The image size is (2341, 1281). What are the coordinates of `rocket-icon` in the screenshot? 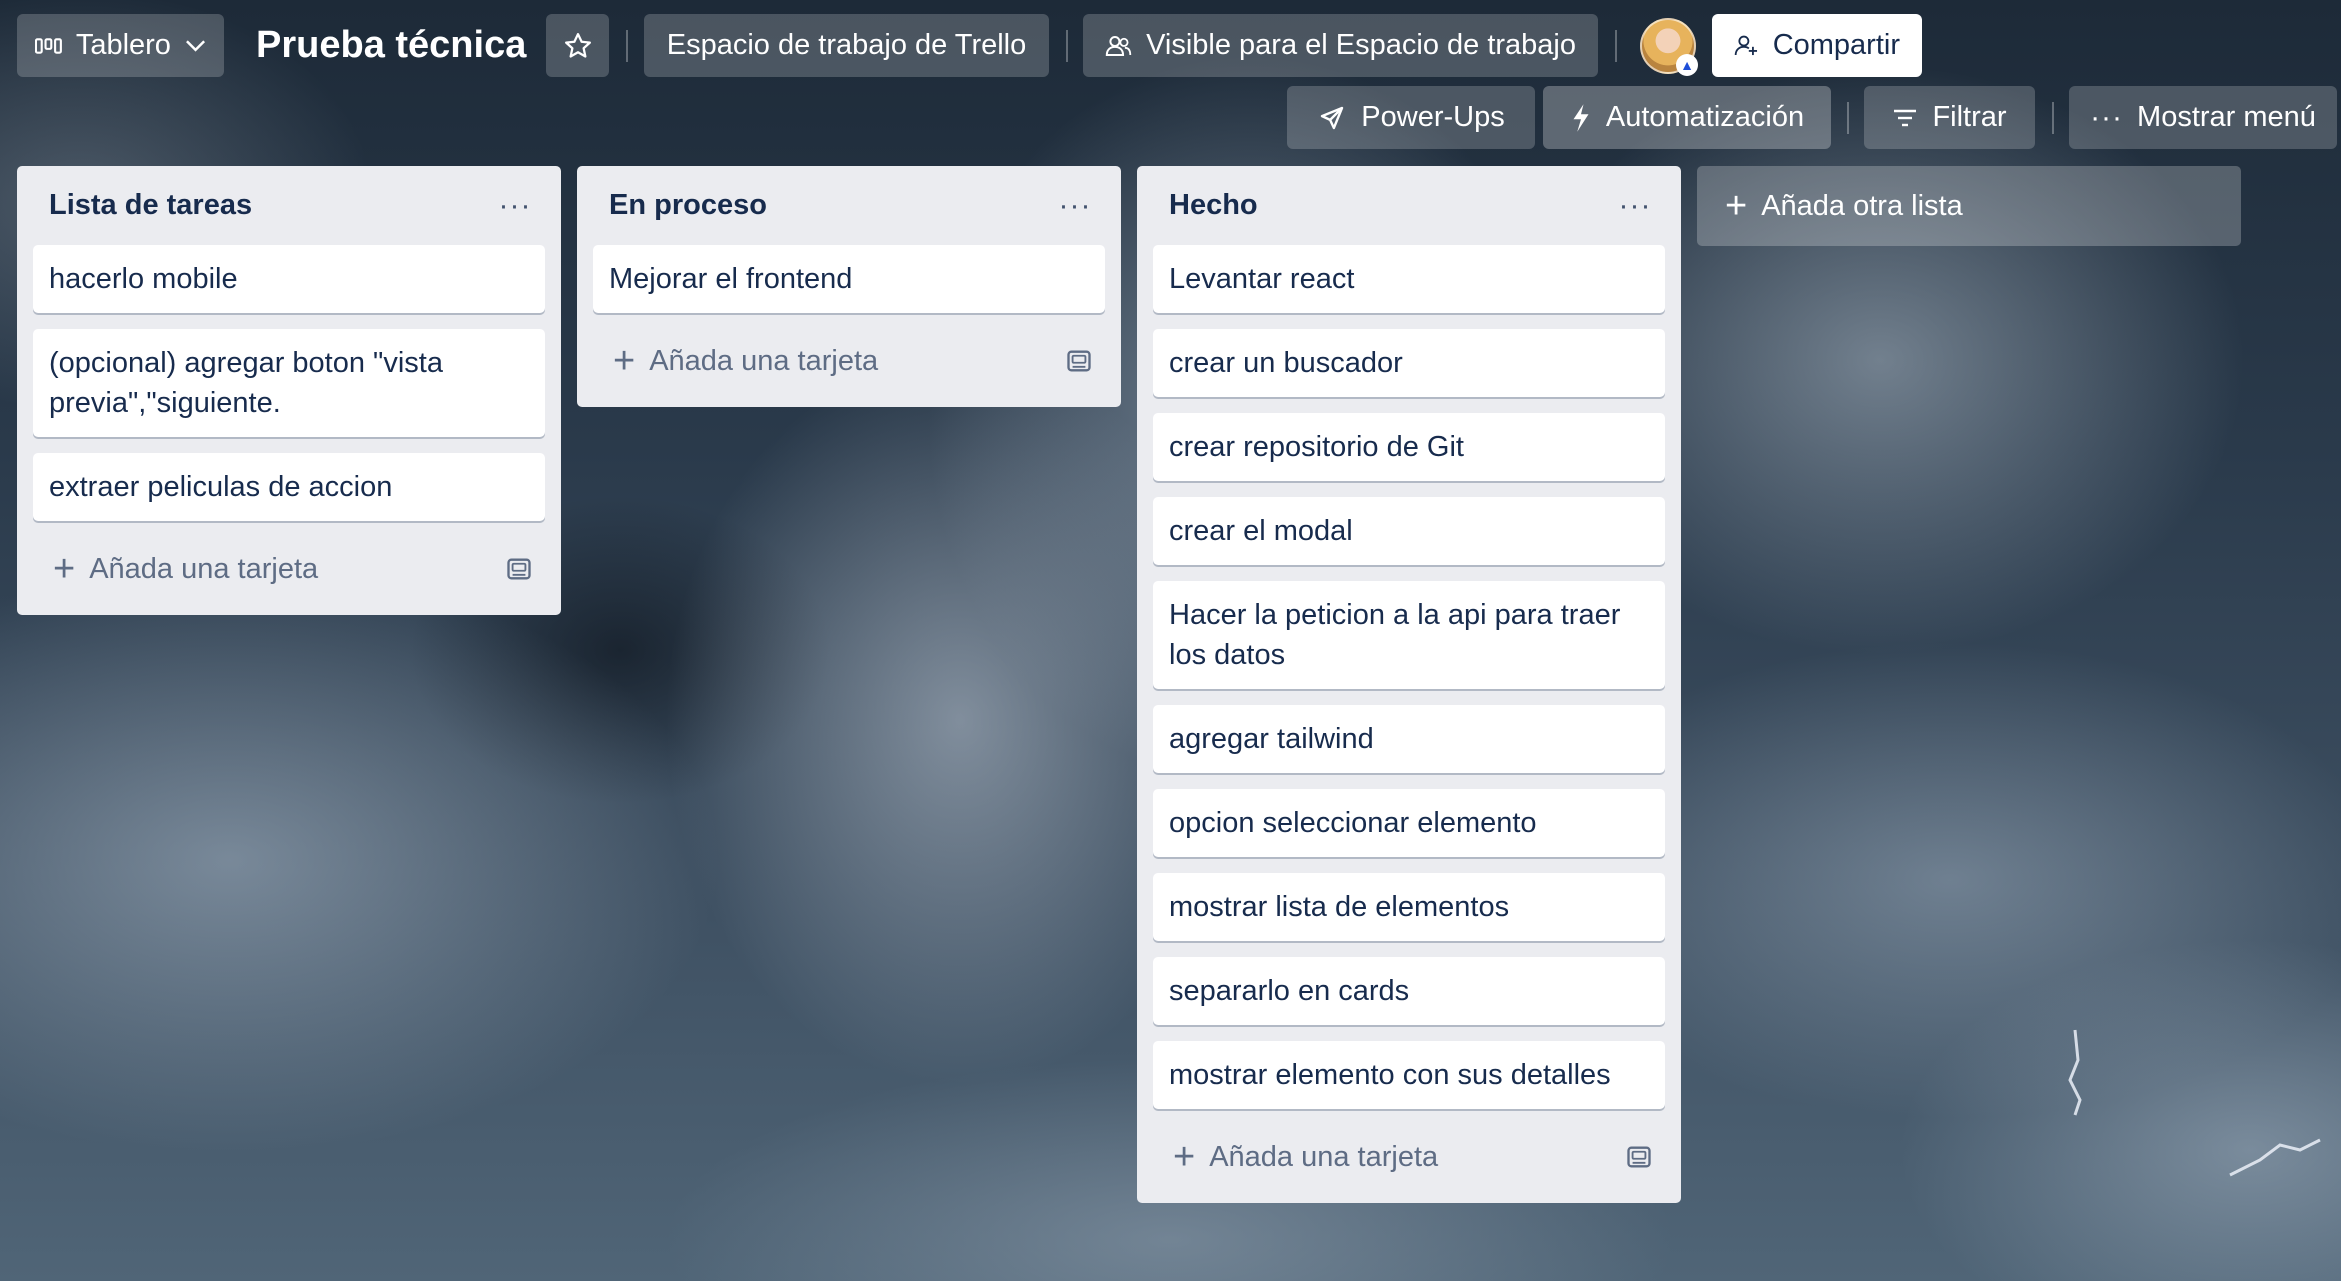 It's located at (1332, 117).